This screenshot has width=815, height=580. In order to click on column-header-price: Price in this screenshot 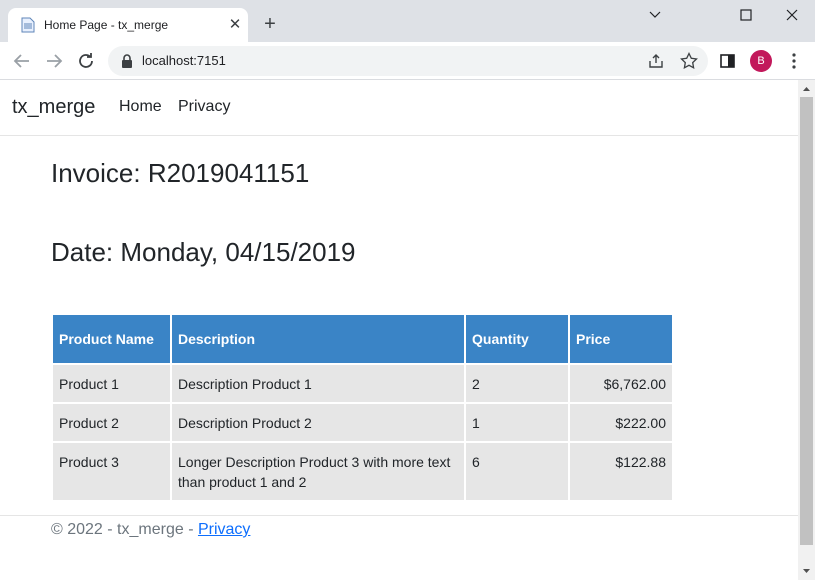, I will do `click(621, 339)`.